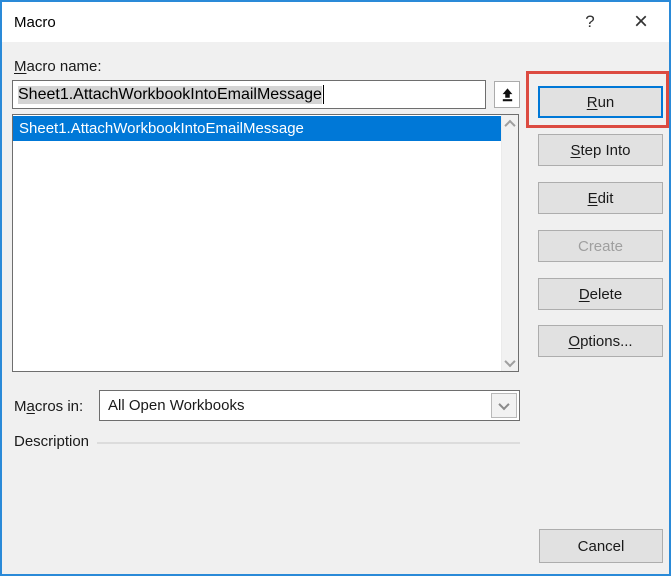 Image resolution: width=671 pixels, height=576 pixels. Describe the element at coordinates (308, 443) in the screenshot. I see `description-divider` at that location.